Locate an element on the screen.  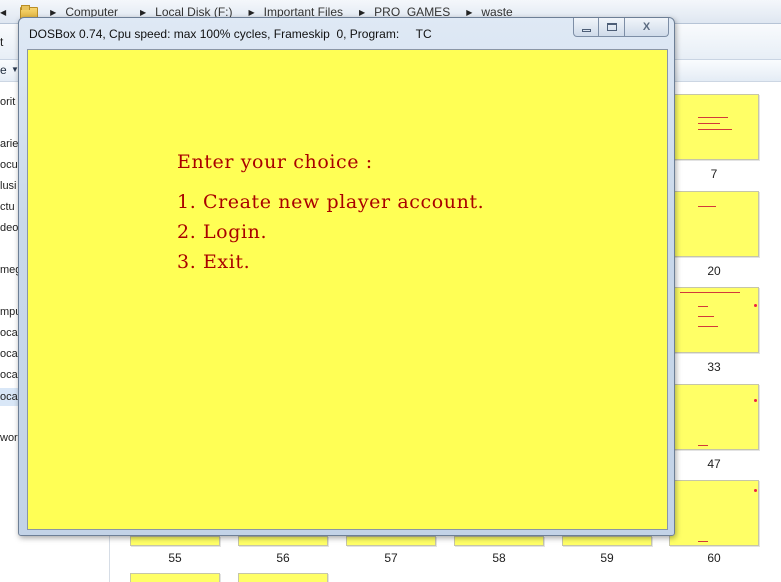
thumbnail-label: 59 is located at coordinates (607, 558).